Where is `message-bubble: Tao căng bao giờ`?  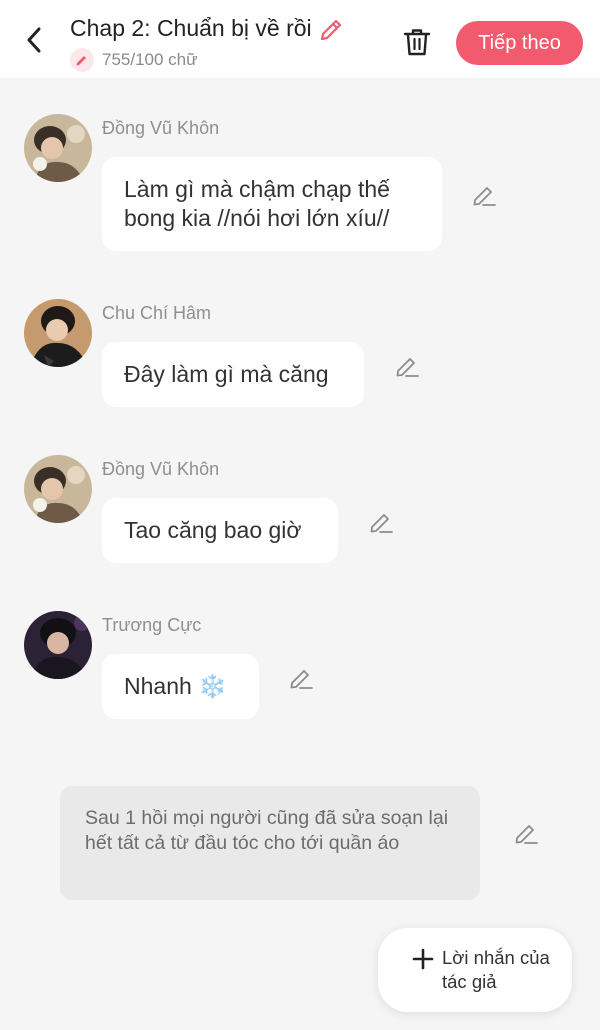
message-bubble: Tao căng bao giờ is located at coordinates (220, 530).